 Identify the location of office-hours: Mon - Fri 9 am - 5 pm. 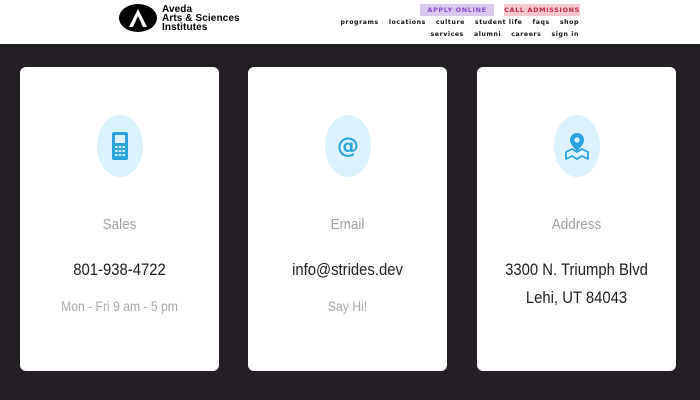
(119, 306).